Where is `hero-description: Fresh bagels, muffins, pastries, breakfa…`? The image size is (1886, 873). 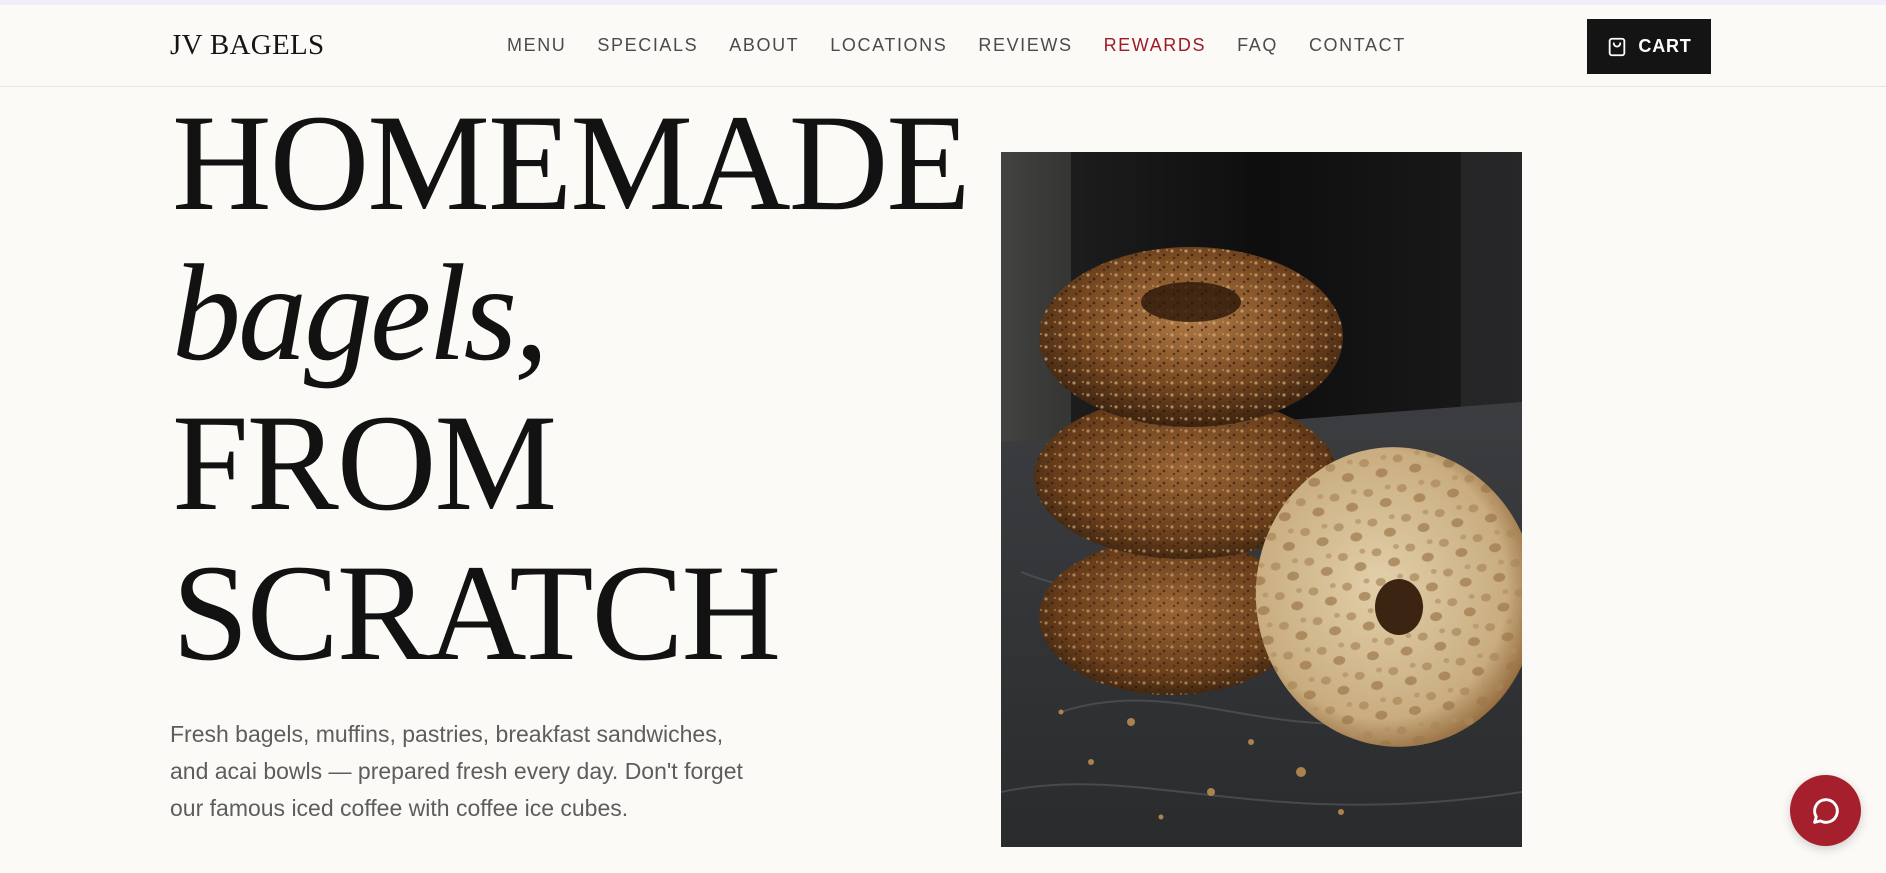 hero-description: Fresh bagels, muffins, pastries, breakfa… is located at coordinates (456, 771).